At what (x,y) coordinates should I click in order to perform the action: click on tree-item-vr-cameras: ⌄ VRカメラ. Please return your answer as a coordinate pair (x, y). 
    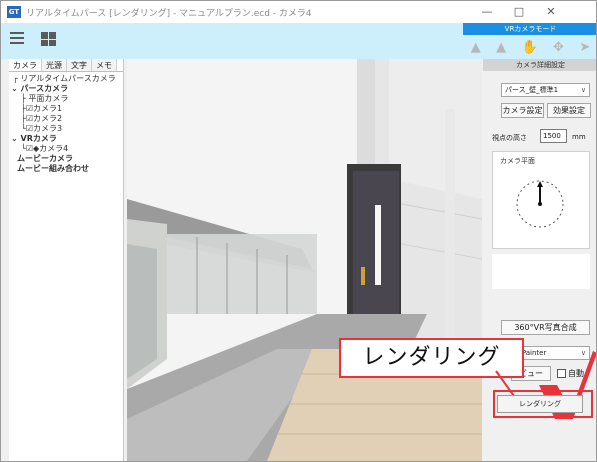
    Looking at the image, I should click on (66, 139).